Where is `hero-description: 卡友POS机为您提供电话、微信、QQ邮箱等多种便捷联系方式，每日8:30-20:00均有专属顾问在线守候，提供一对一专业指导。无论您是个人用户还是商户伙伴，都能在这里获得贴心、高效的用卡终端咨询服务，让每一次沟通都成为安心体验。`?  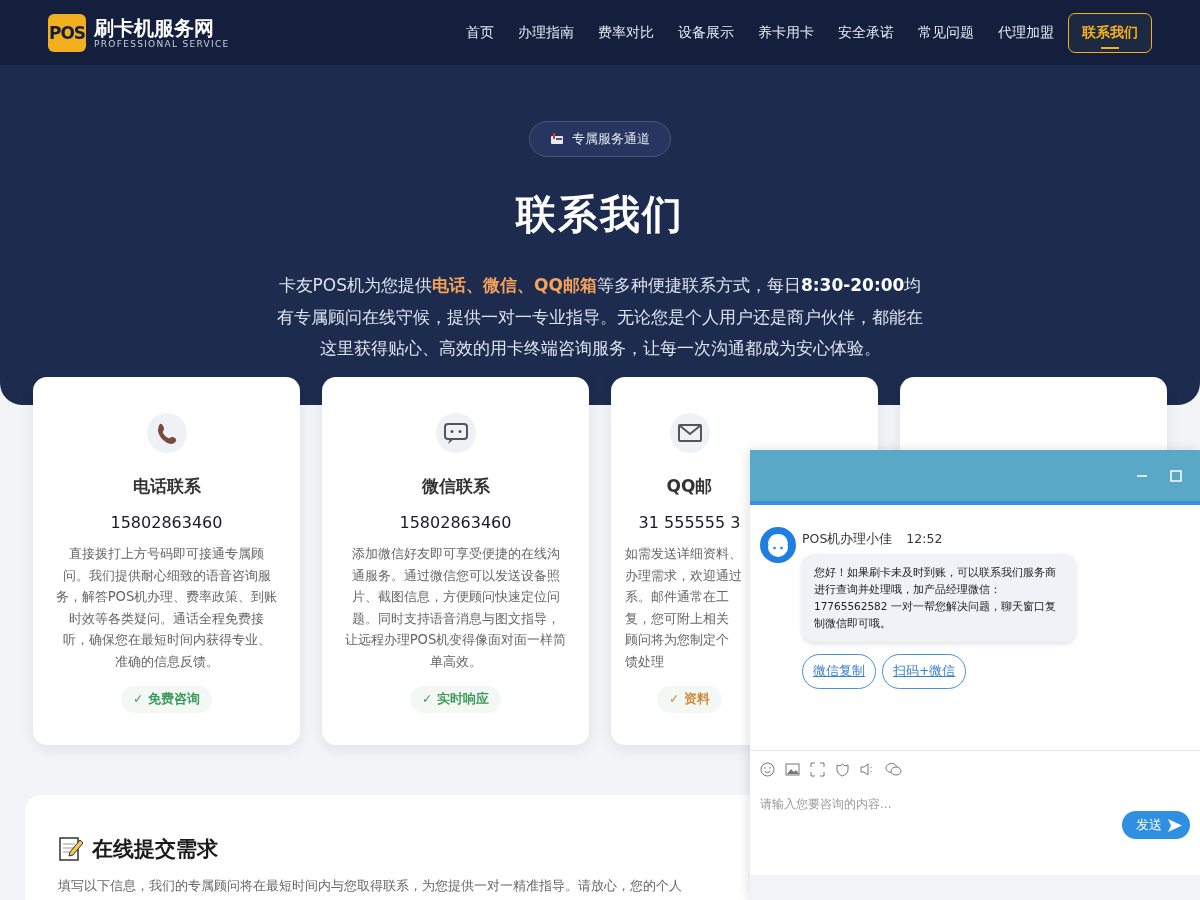 hero-description: 卡友POS机为您提供电话、微信、QQ邮箱等多种便捷联系方式，每日8:30-20:00均有专属顾问在线守候，提供一对一专业指导。无论您是个人用户还是商户伙伴，都能在这里获得贴心、高效的用卡终端咨询服务，让每一次沟通都成为安心体验。 is located at coordinates (600, 317).